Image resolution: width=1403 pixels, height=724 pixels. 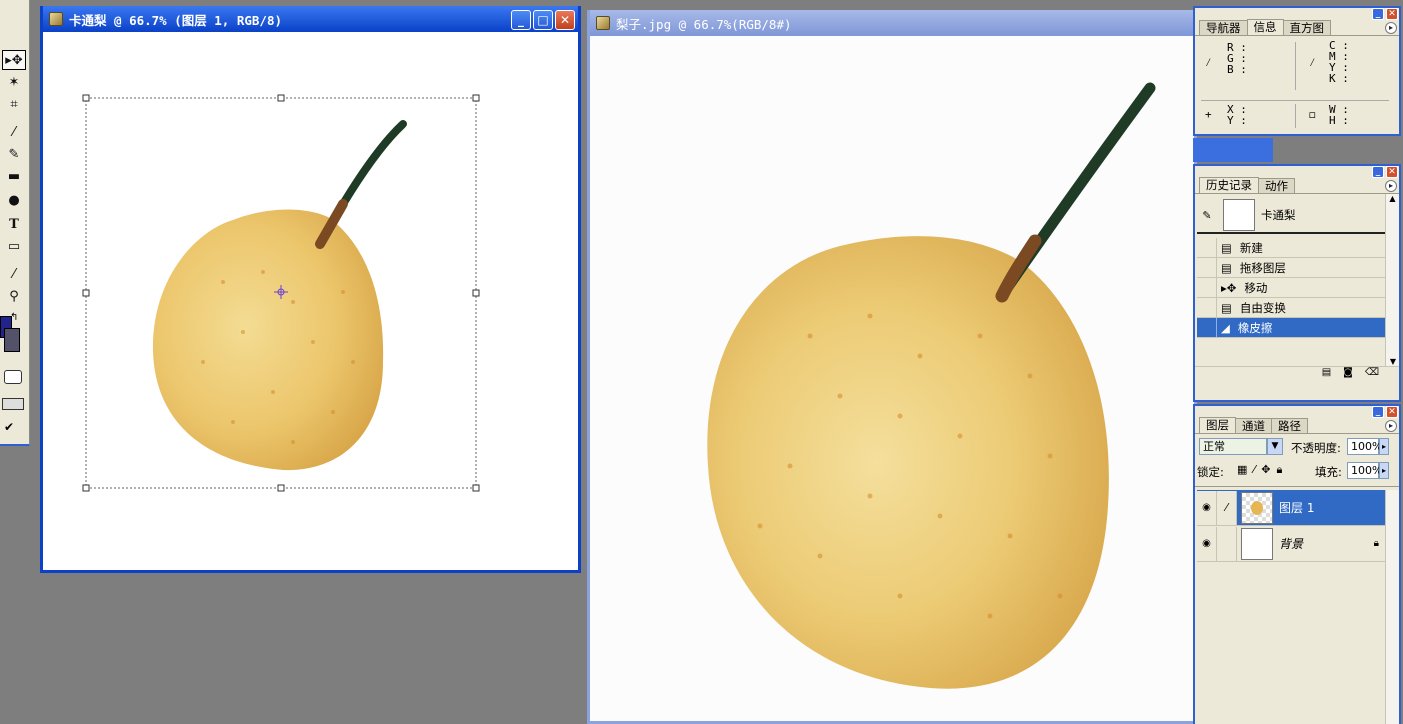 What do you see at coordinates (13, 404) in the screenshot?
I see `screen-mode-icon` at bounding box center [13, 404].